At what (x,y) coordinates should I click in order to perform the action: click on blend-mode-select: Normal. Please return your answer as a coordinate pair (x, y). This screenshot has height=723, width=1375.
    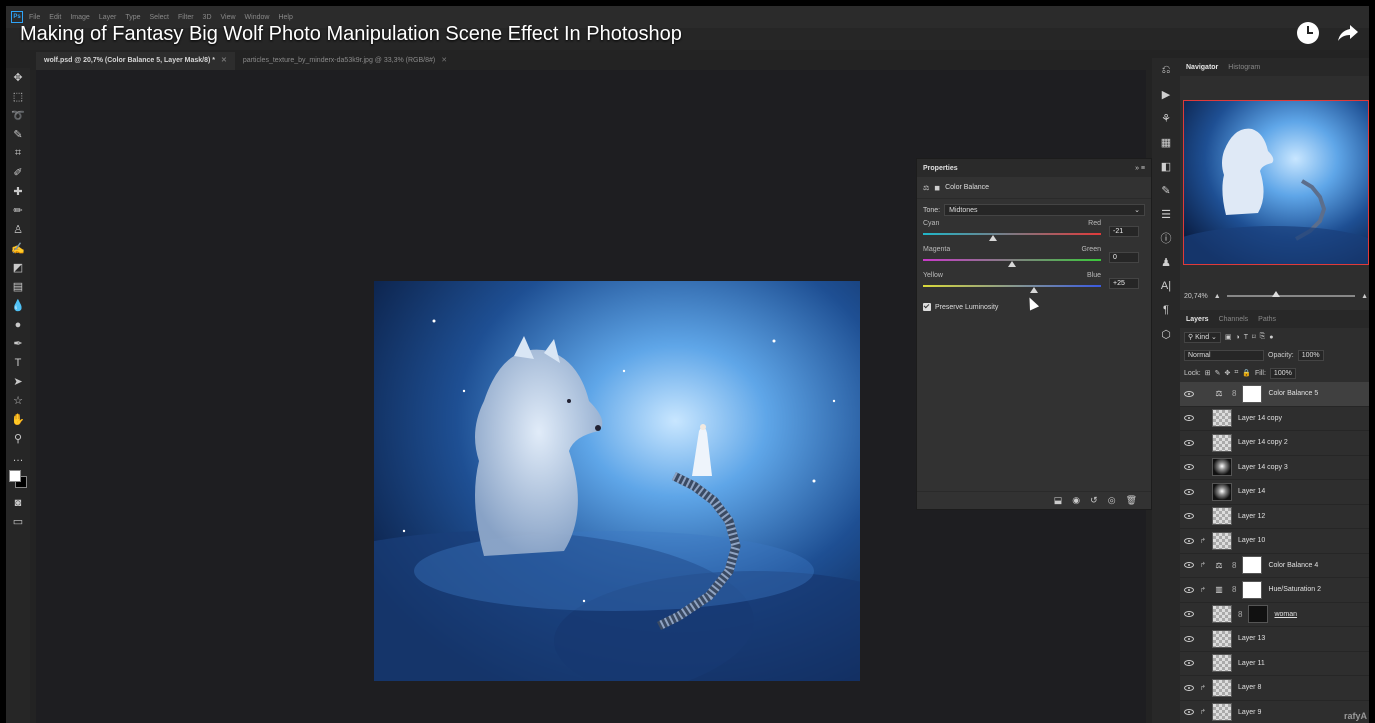
    Looking at the image, I should click on (1224, 355).